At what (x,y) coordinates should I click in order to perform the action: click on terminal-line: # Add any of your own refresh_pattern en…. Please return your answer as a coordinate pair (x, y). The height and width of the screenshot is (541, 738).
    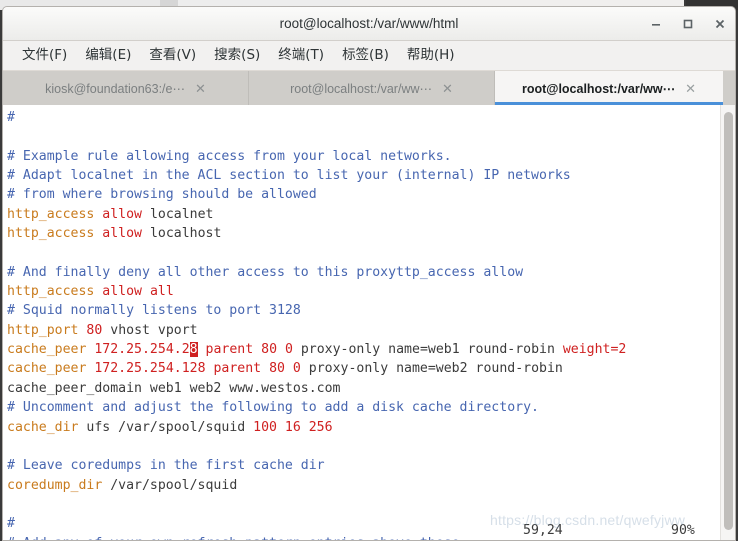
    Looking at the image, I should click on (363, 537).